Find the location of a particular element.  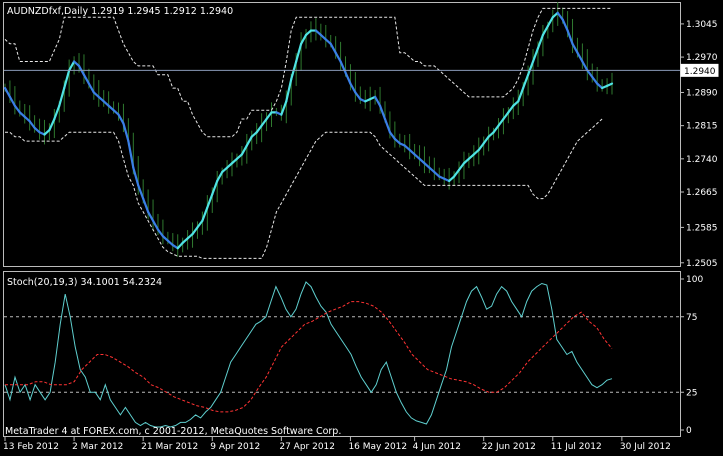

current-price-label: 1.2940 is located at coordinates (700, 72).